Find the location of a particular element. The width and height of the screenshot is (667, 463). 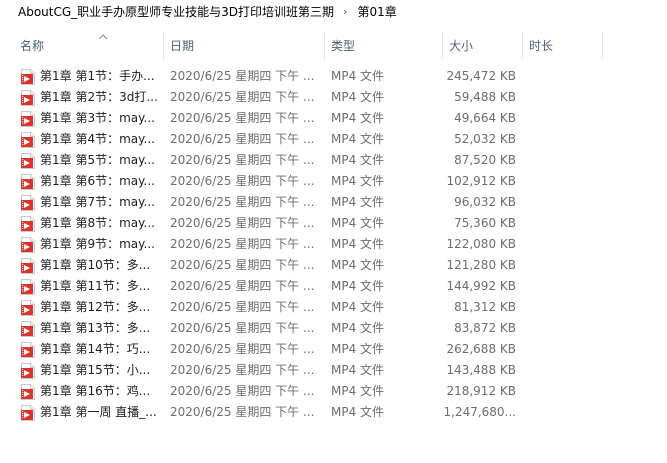

column-header-date: 日期 is located at coordinates (244, 46).